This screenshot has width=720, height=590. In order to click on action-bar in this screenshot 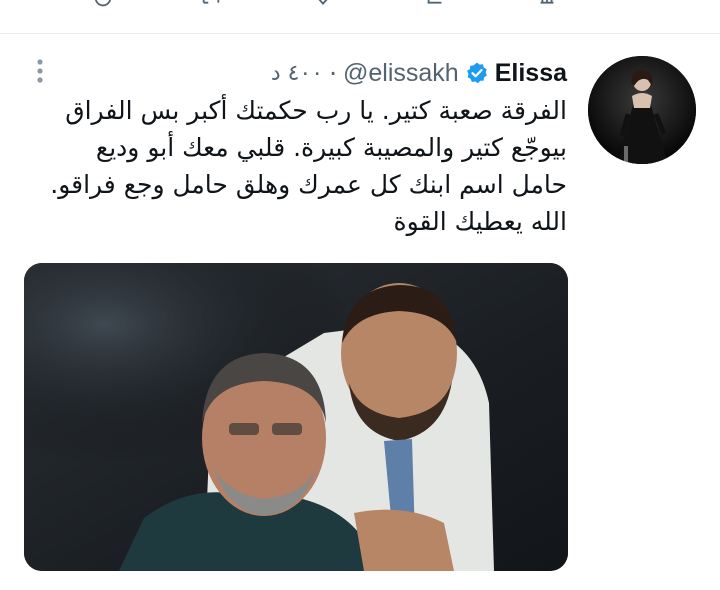, I will do `click(360, 6)`.